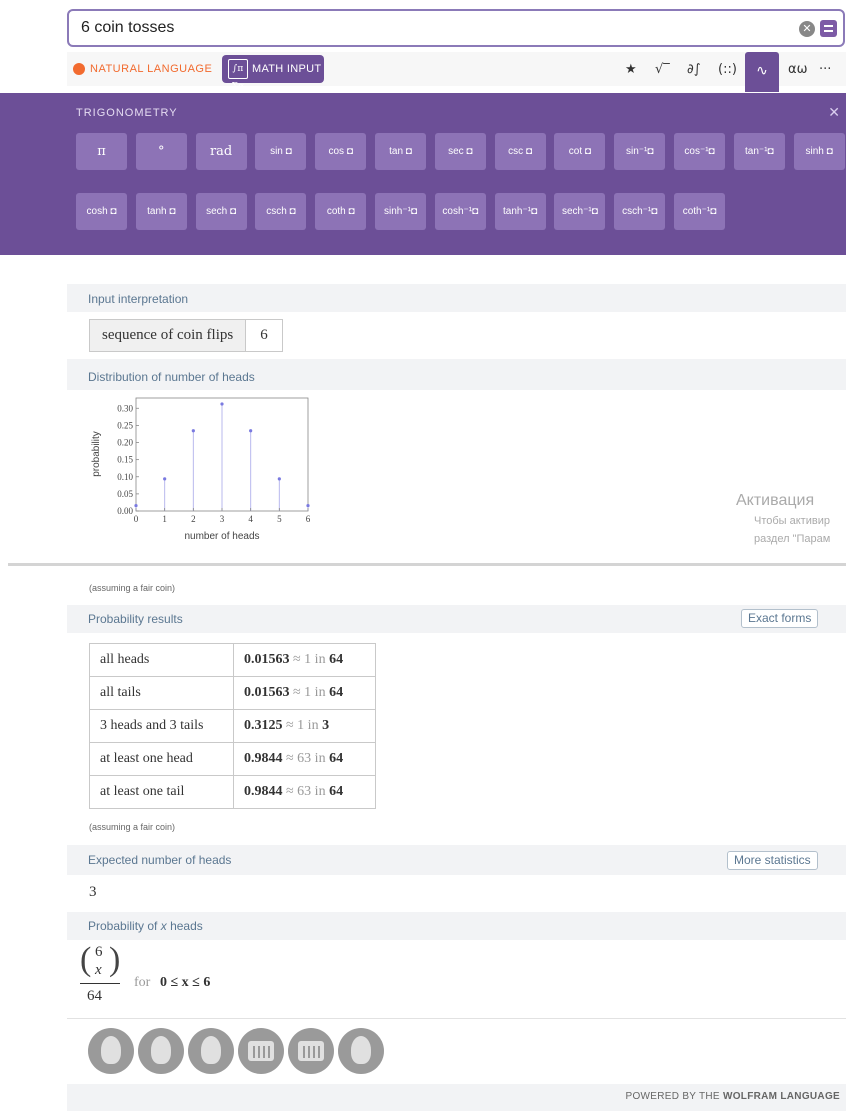 This screenshot has height=1111, width=846. What do you see at coordinates (279, 519) in the screenshot?
I see `x-tick-label: 5` at bounding box center [279, 519].